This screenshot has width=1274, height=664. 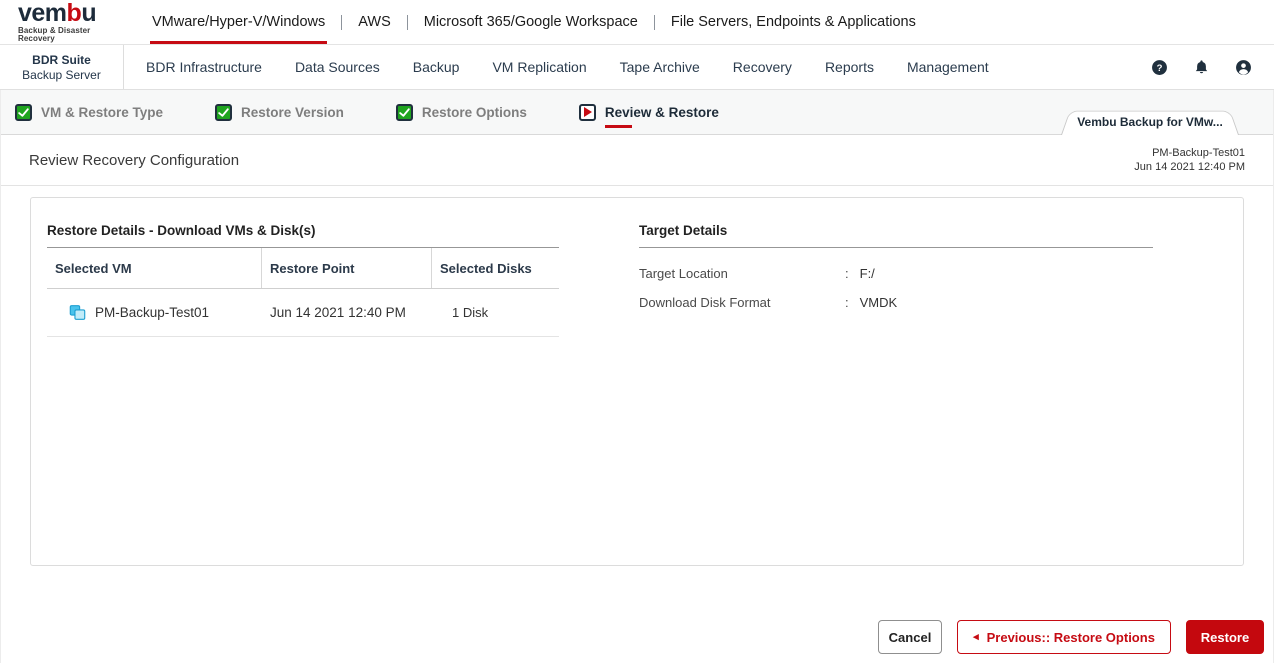 What do you see at coordinates (204, 67) in the screenshot?
I see `nav-item-bdr-infrastructure: BDR Infrastructure` at bounding box center [204, 67].